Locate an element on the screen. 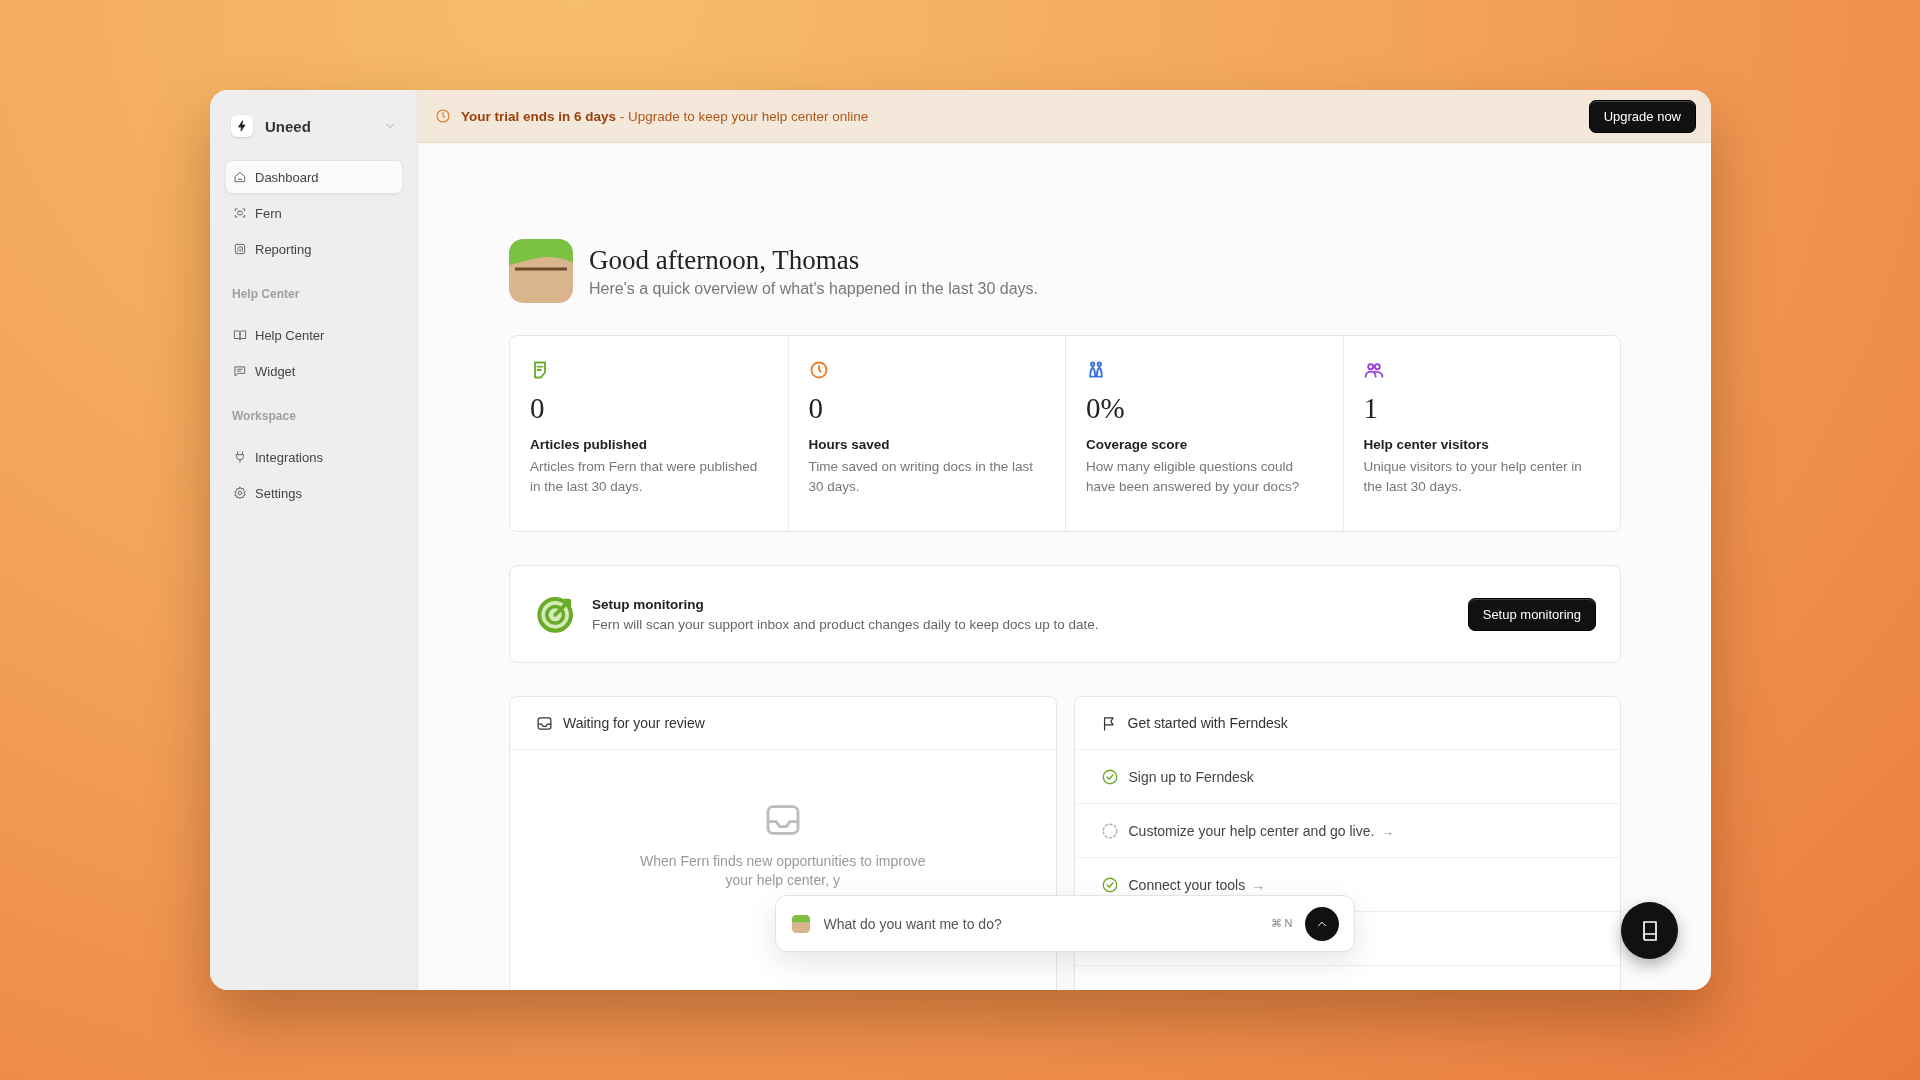 The width and height of the screenshot is (1920, 1080). plug-icon is located at coordinates (240, 457).